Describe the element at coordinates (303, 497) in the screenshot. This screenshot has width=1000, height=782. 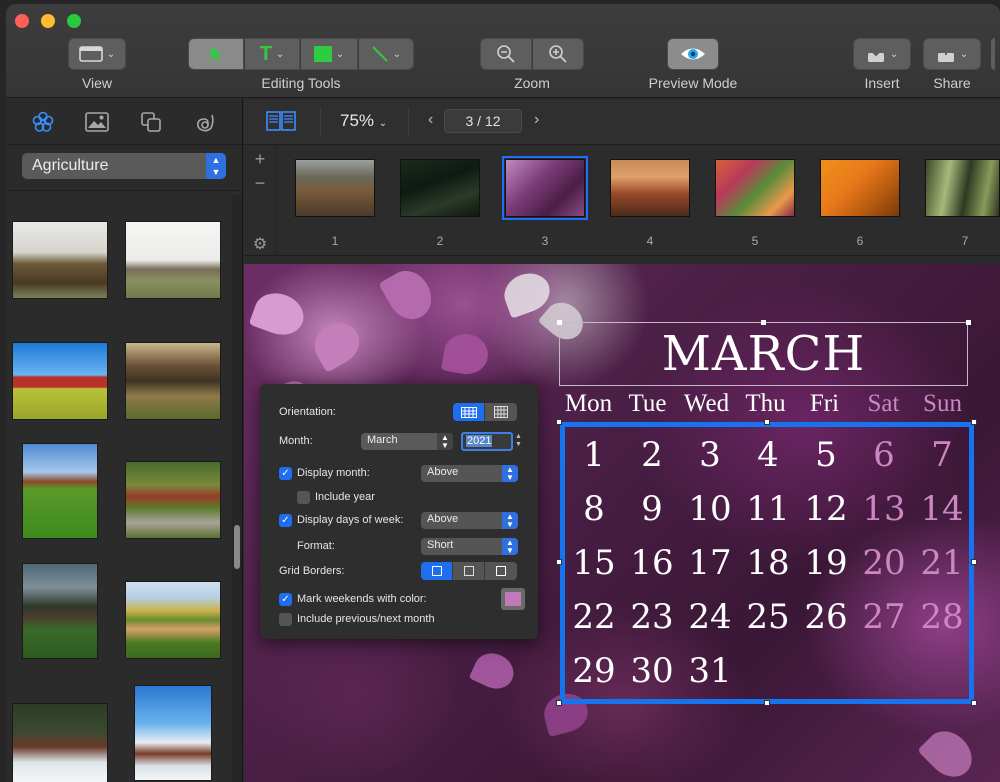
I see `include-year-checkbox` at that location.